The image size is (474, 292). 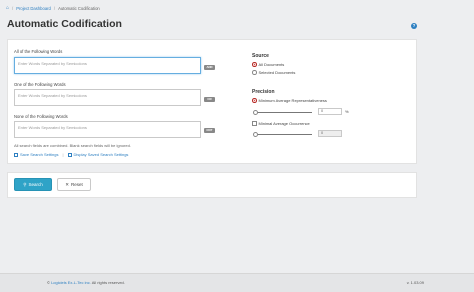 What do you see at coordinates (277, 72) in the screenshot?
I see `source-option-selected-label: Selected Documents` at bounding box center [277, 72].